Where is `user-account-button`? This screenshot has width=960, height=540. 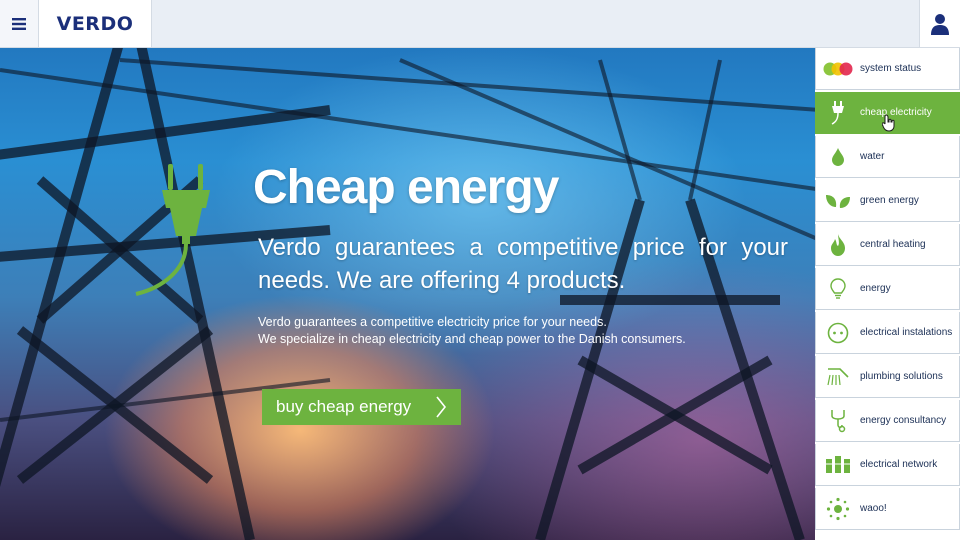 user-account-button is located at coordinates (939, 23).